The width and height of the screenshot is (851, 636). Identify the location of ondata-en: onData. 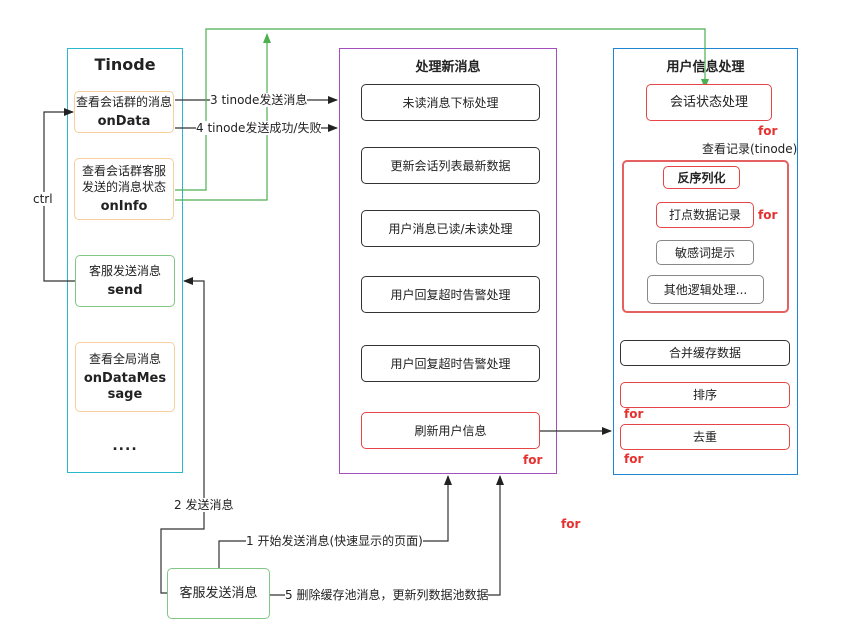
(124, 121).